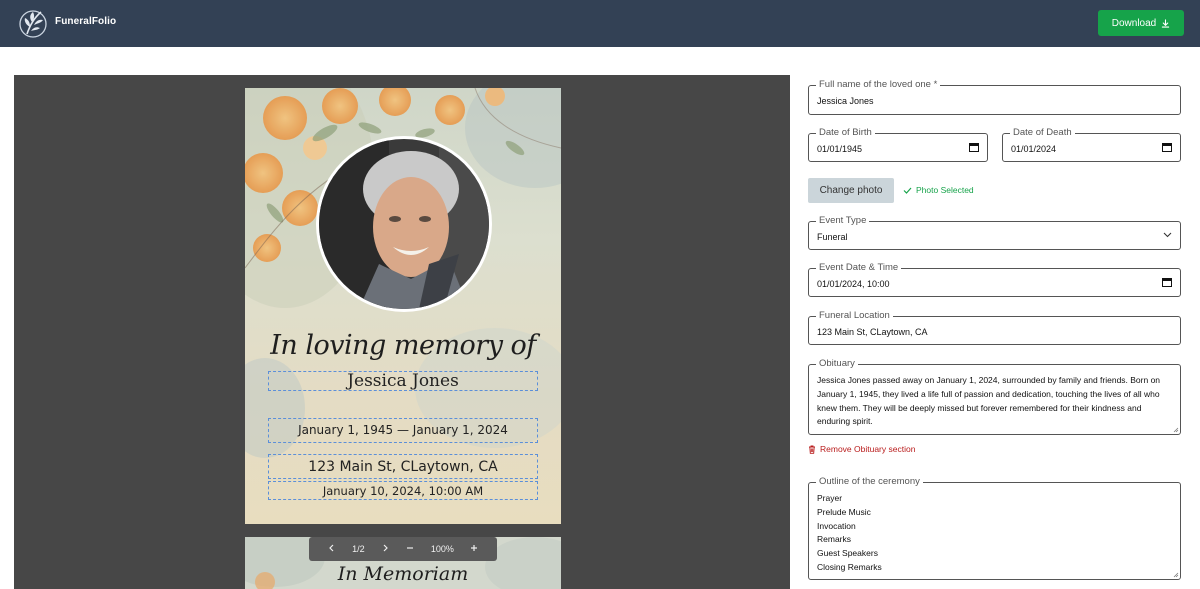  What do you see at coordinates (1166, 23) in the screenshot?
I see `download-icon` at bounding box center [1166, 23].